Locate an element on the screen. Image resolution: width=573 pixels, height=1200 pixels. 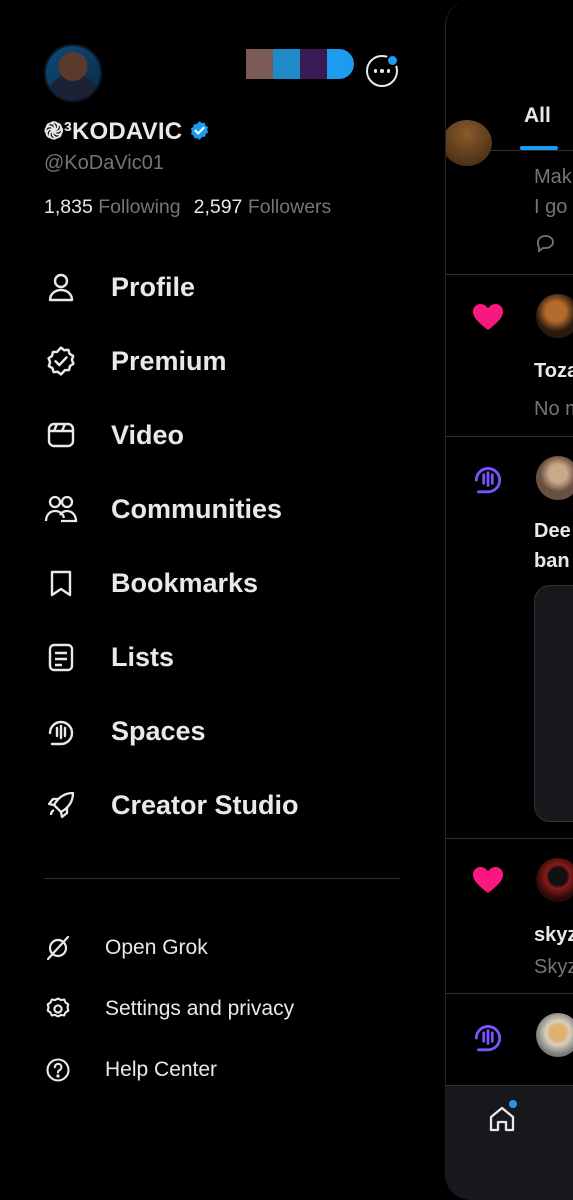
feed-text: No m is located at coordinates (553, 409).